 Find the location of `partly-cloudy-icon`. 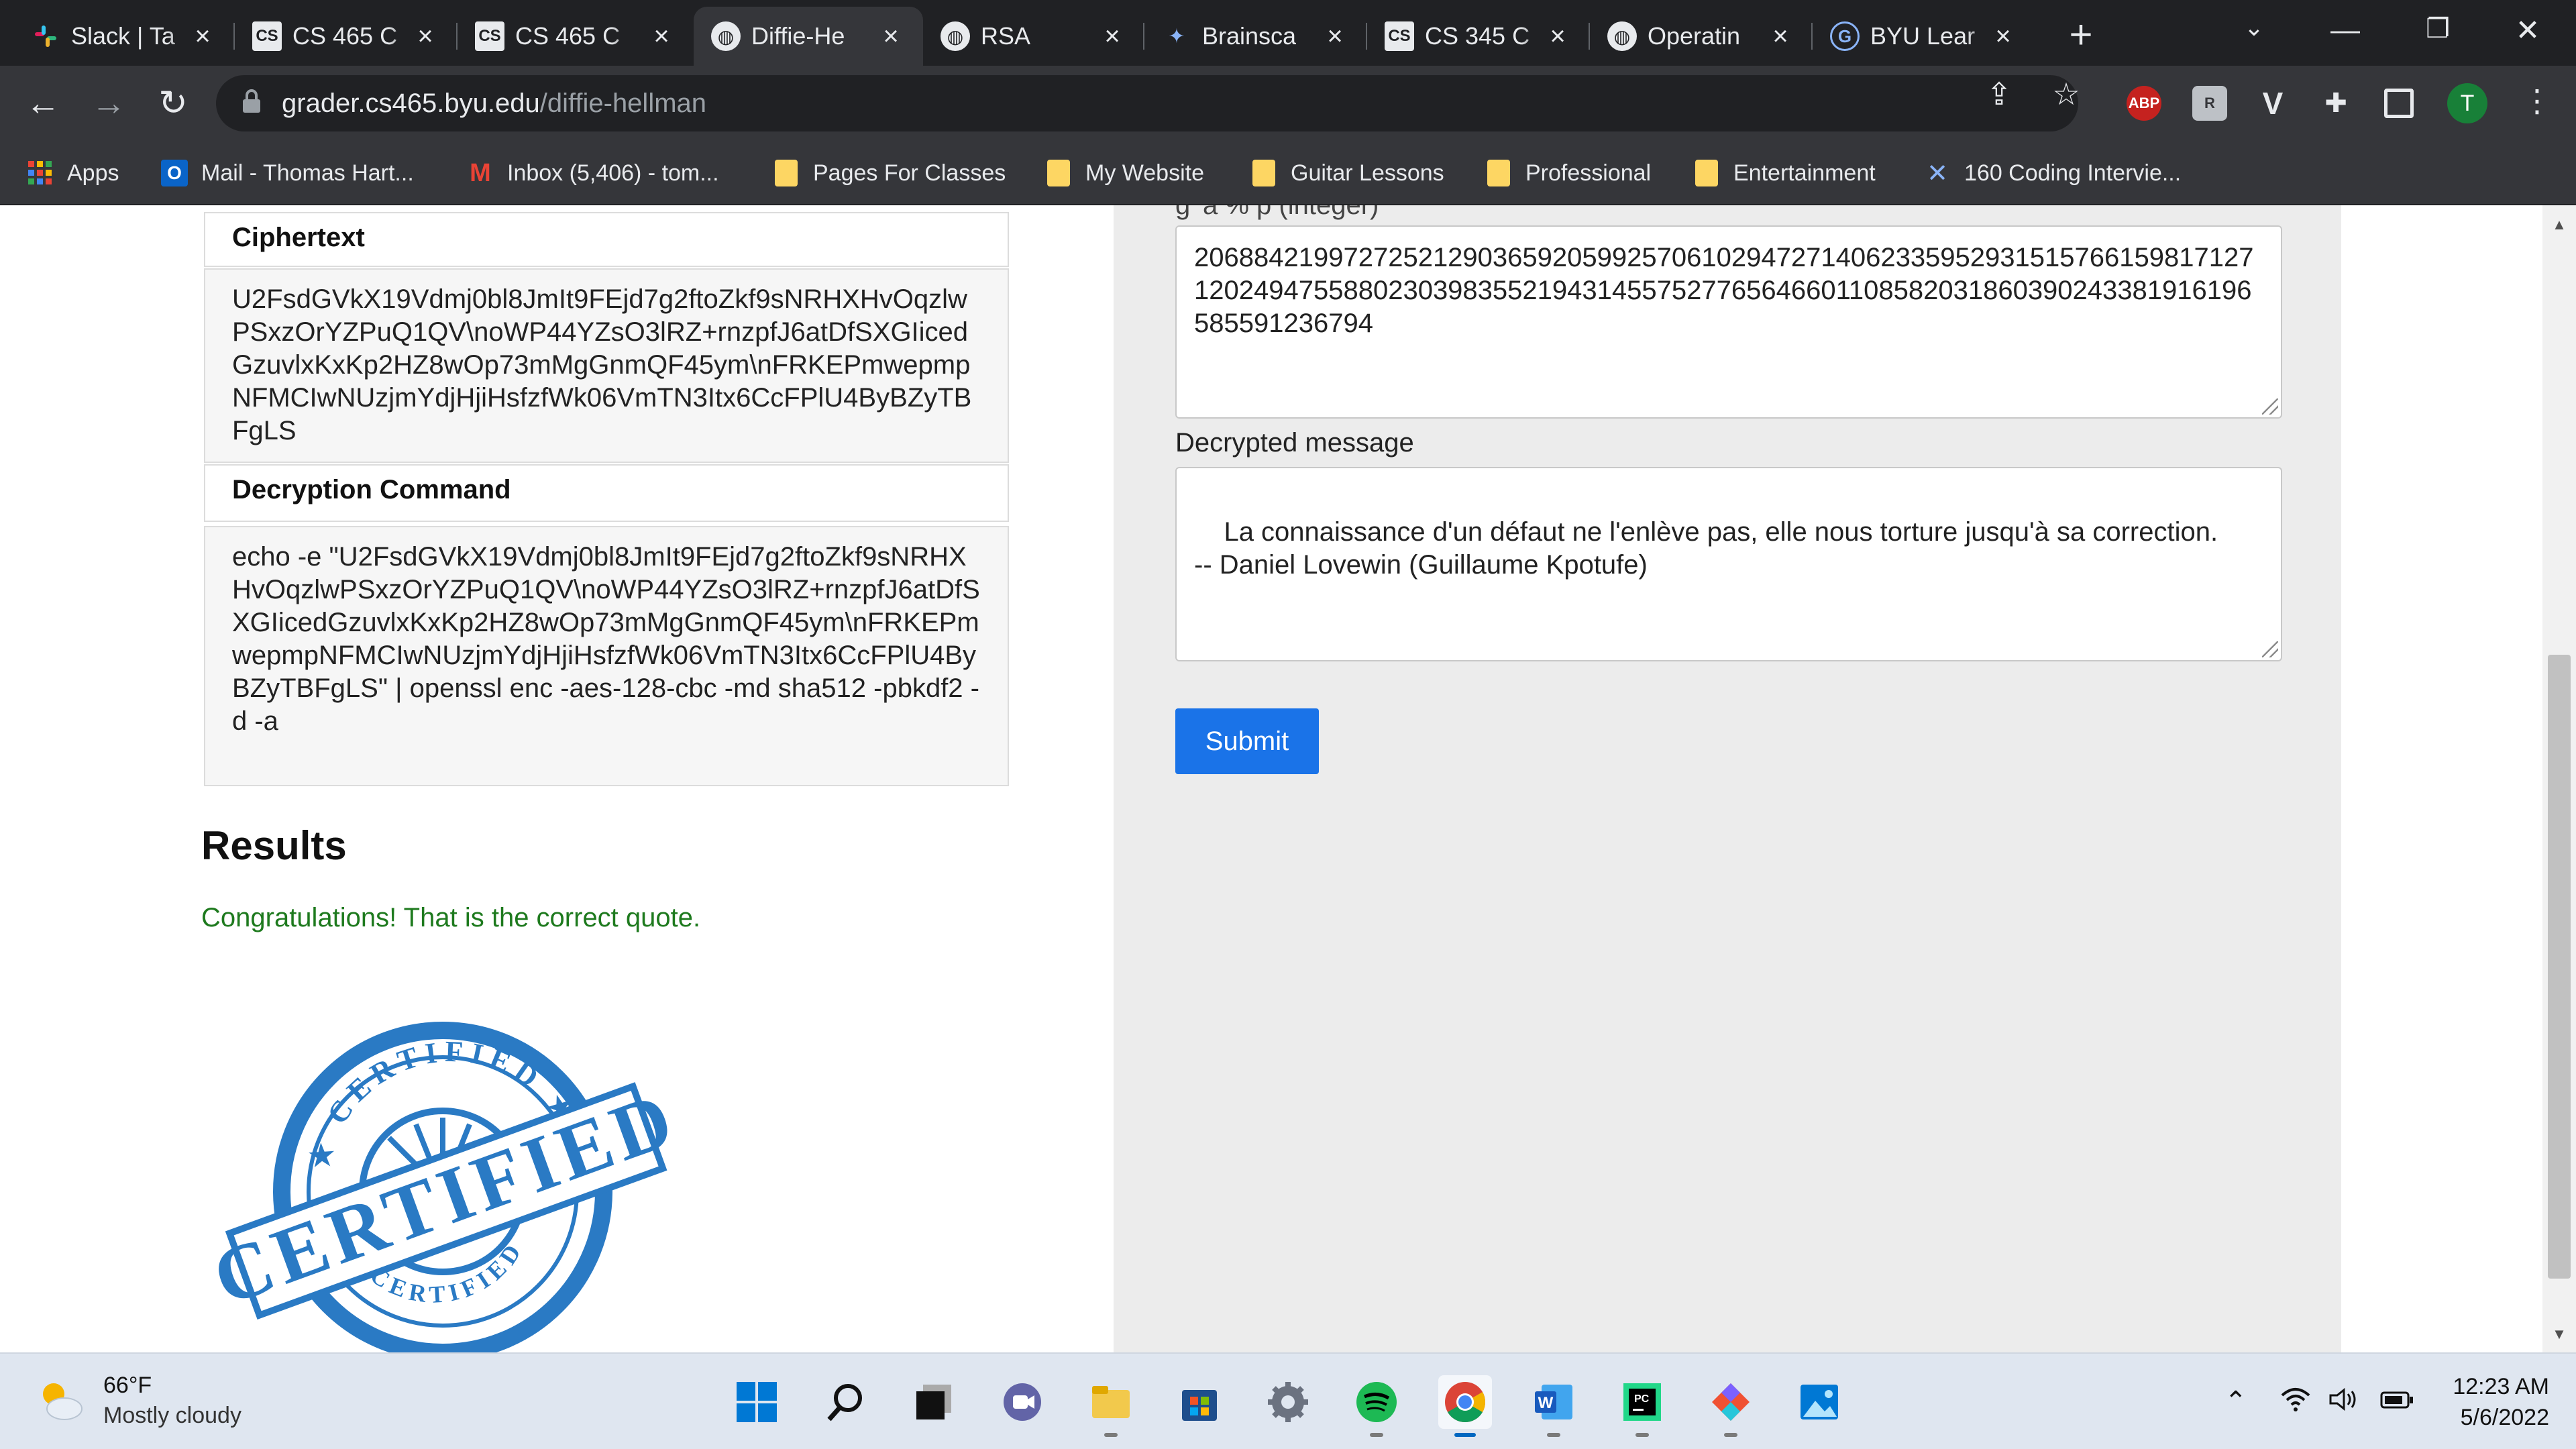

partly-cloudy-icon is located at coordinates (60, 1401).